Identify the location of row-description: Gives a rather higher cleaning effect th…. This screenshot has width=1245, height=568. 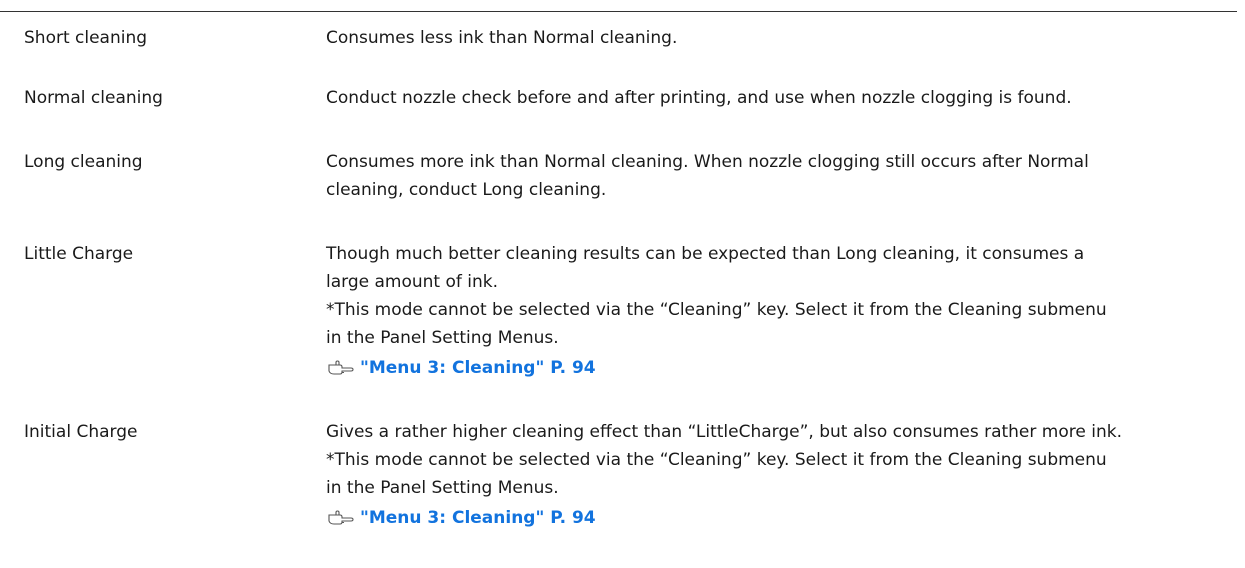
(781, 475).